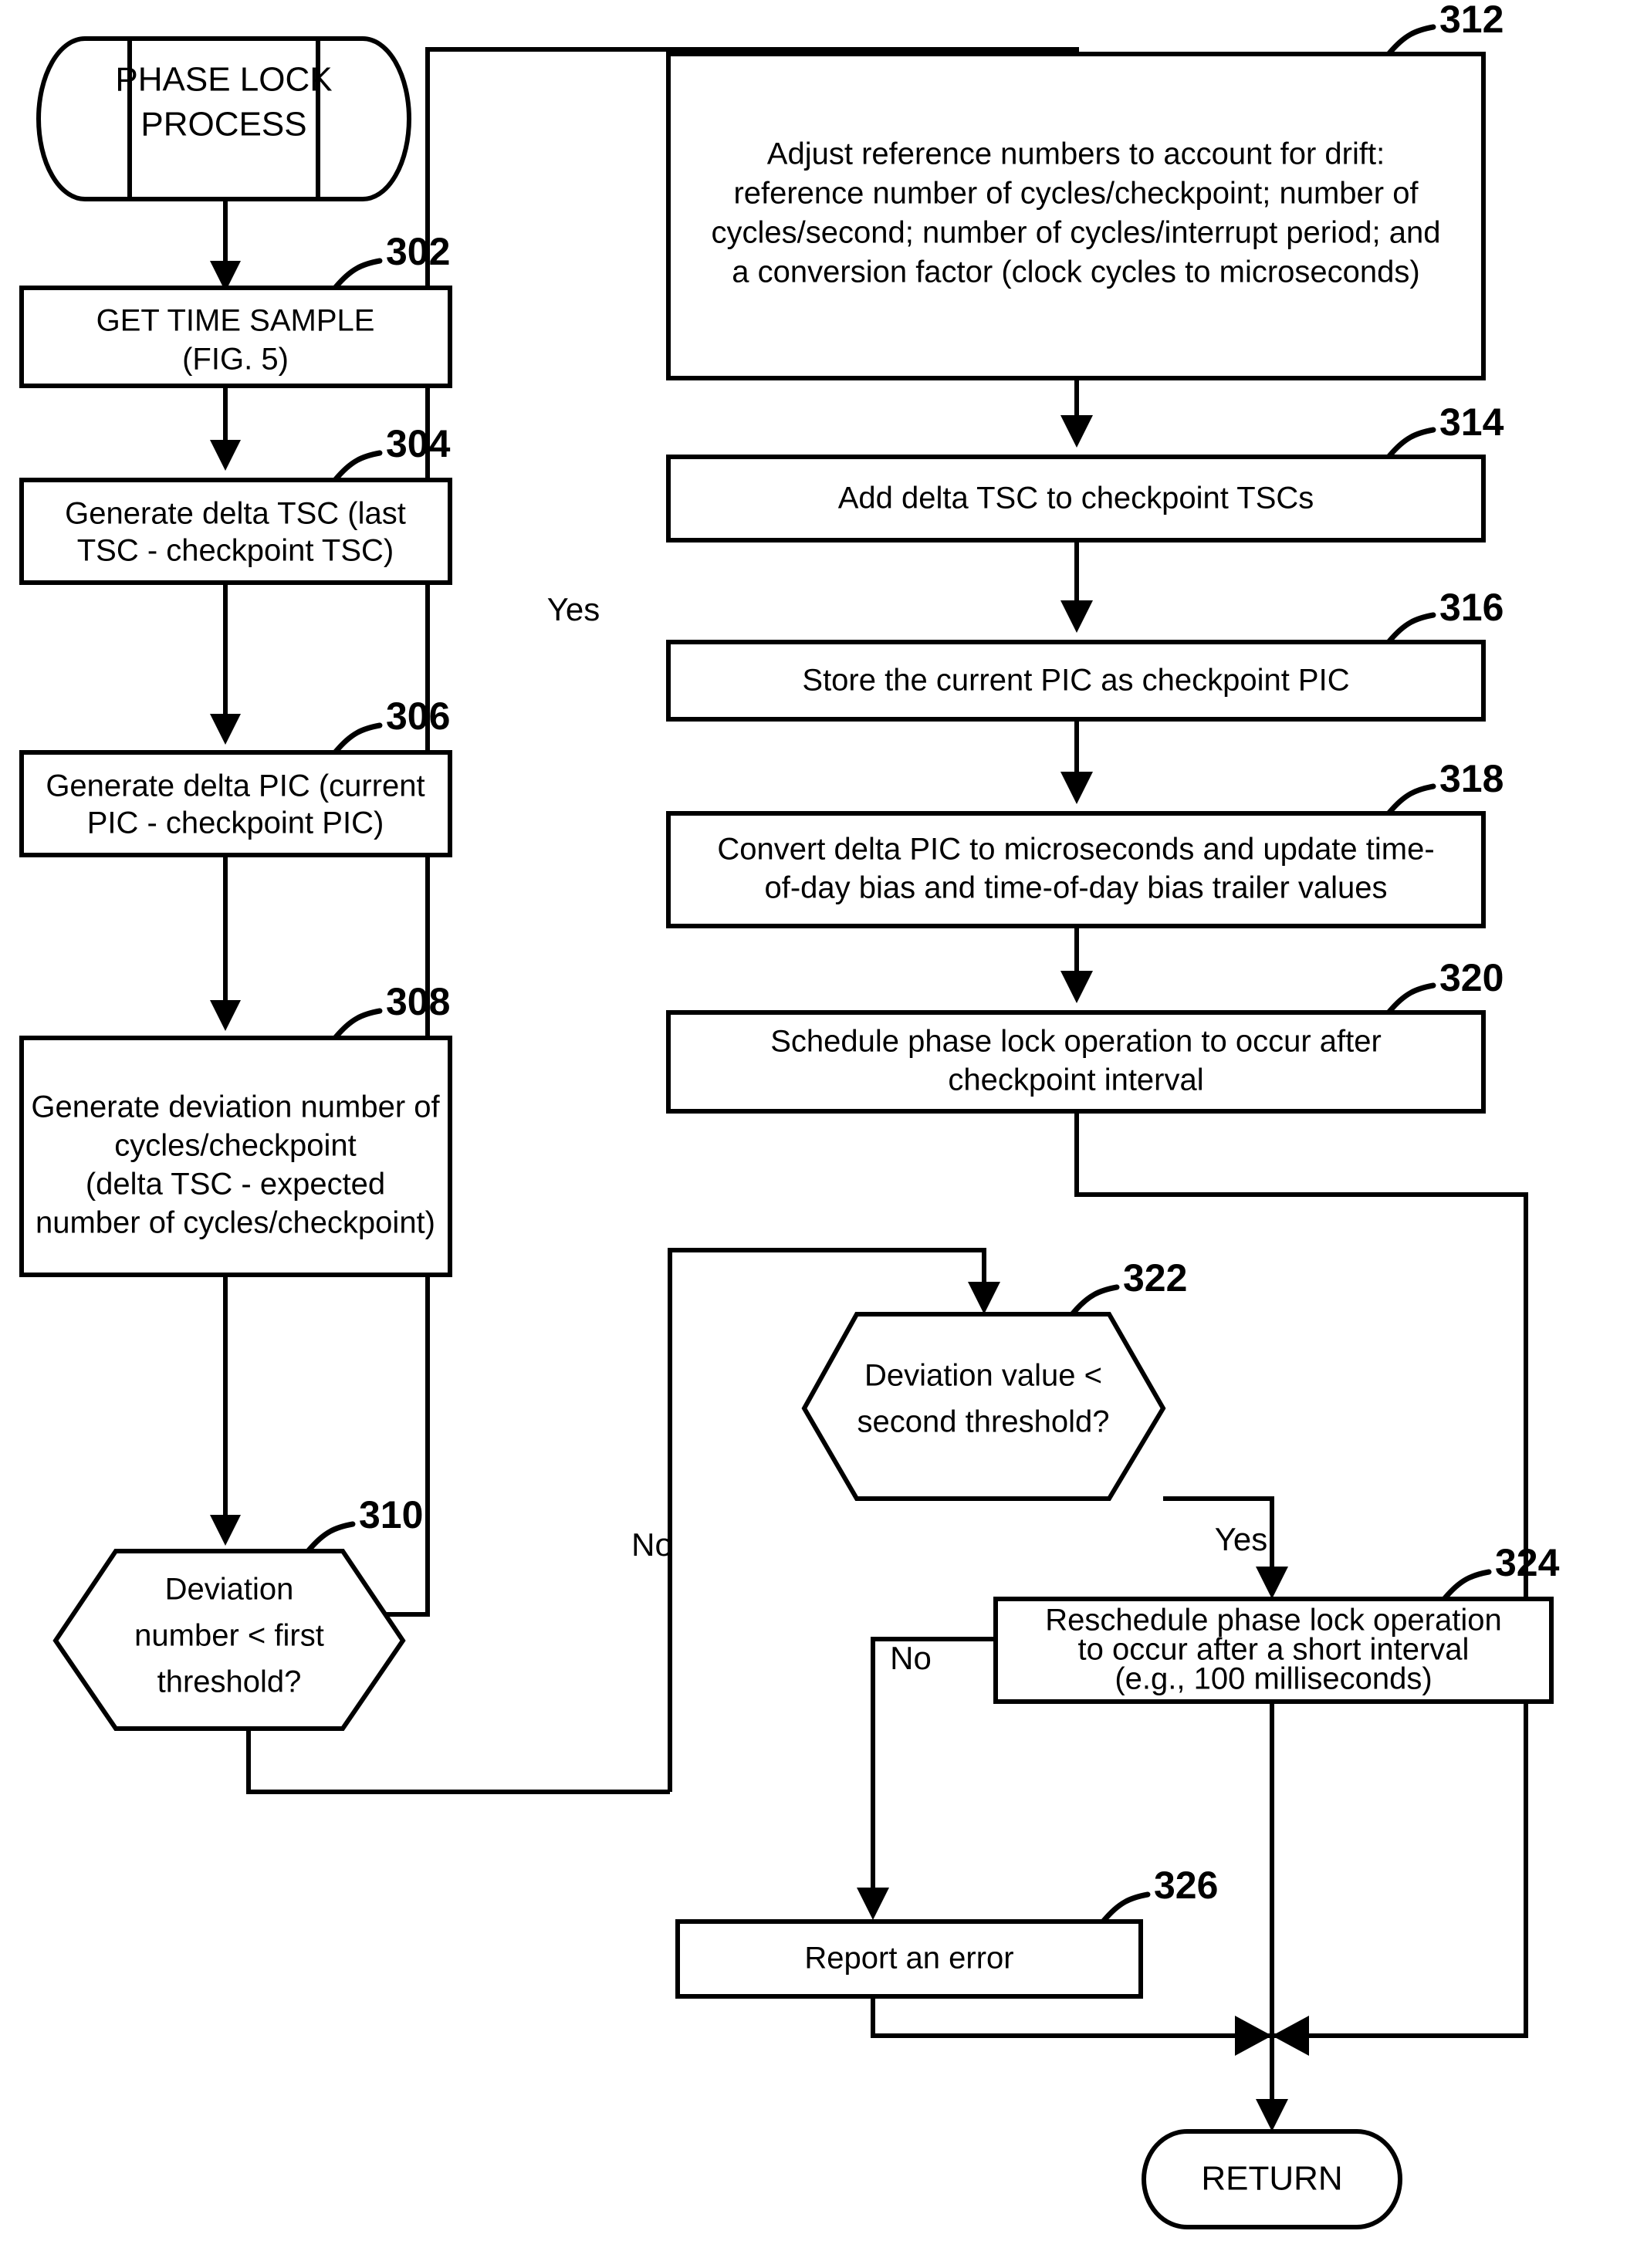 The height and width of the screenshot is (2268, 1627). Describe the element at coordinates (573, 609) in the screenshot. I see `edge-label-yes-310: Yes` at that location.